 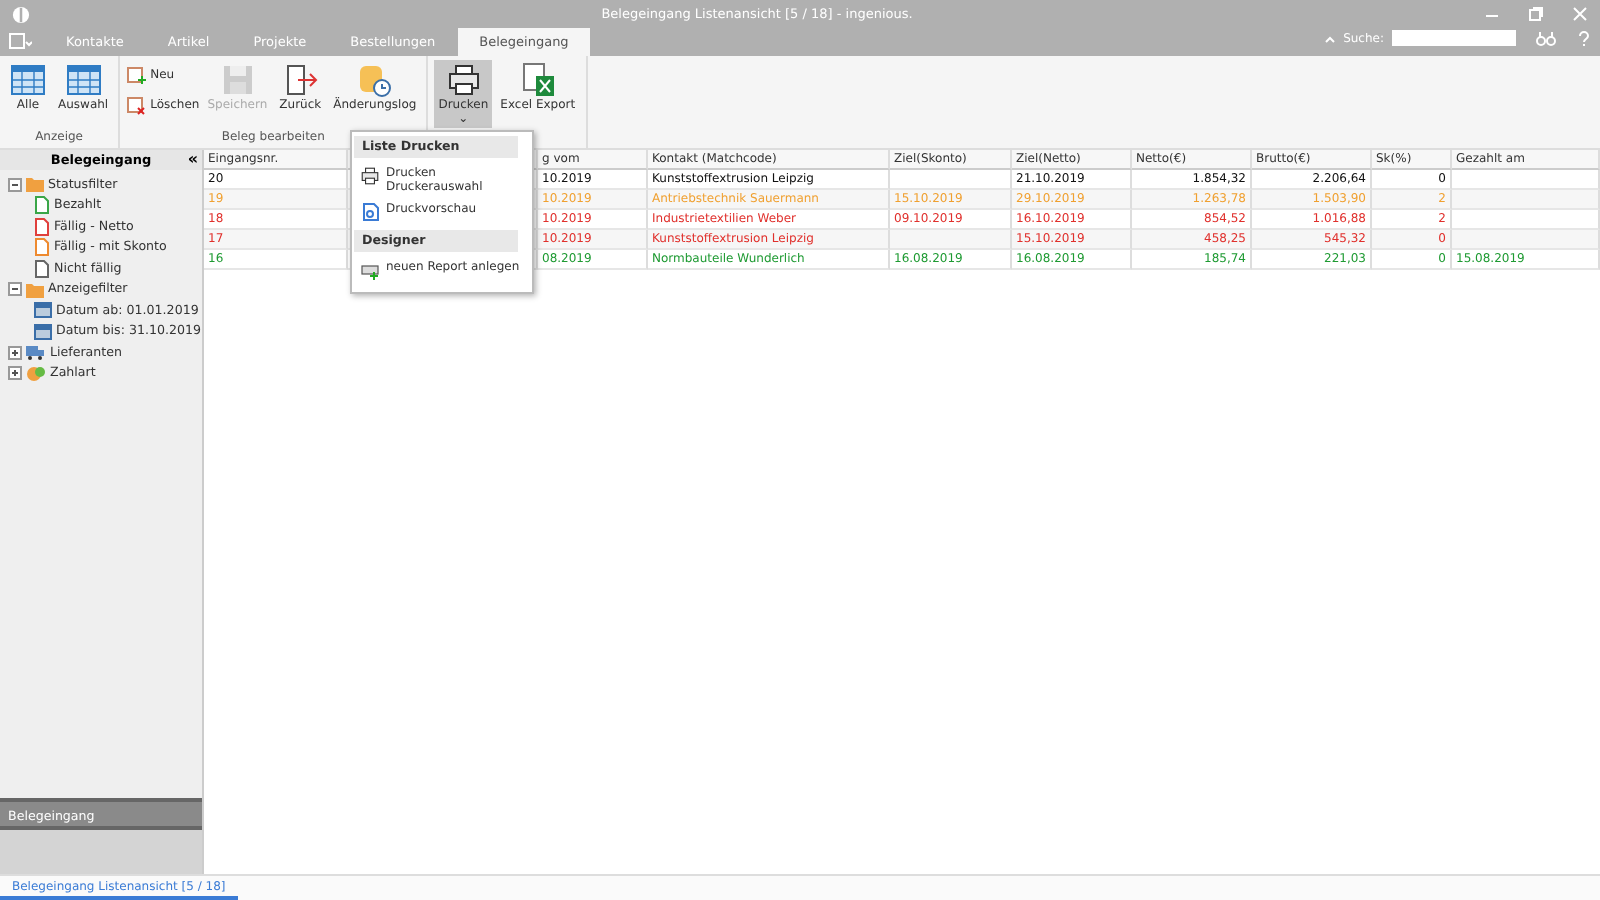 I want to click on exit-icon, so click(x=300, y=80).